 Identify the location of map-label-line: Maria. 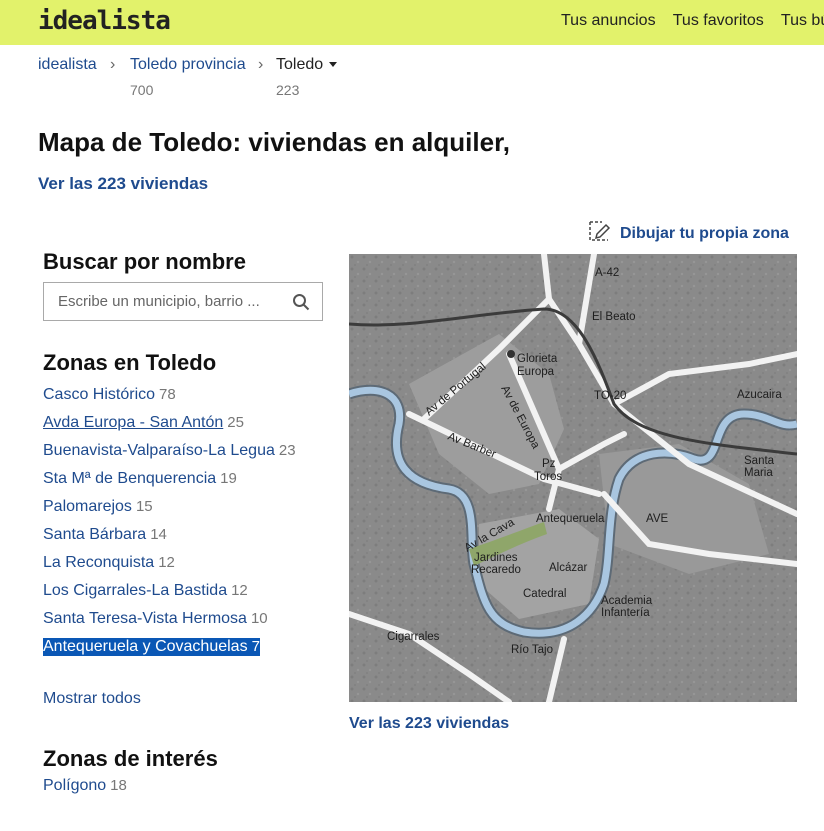
(758, 473).